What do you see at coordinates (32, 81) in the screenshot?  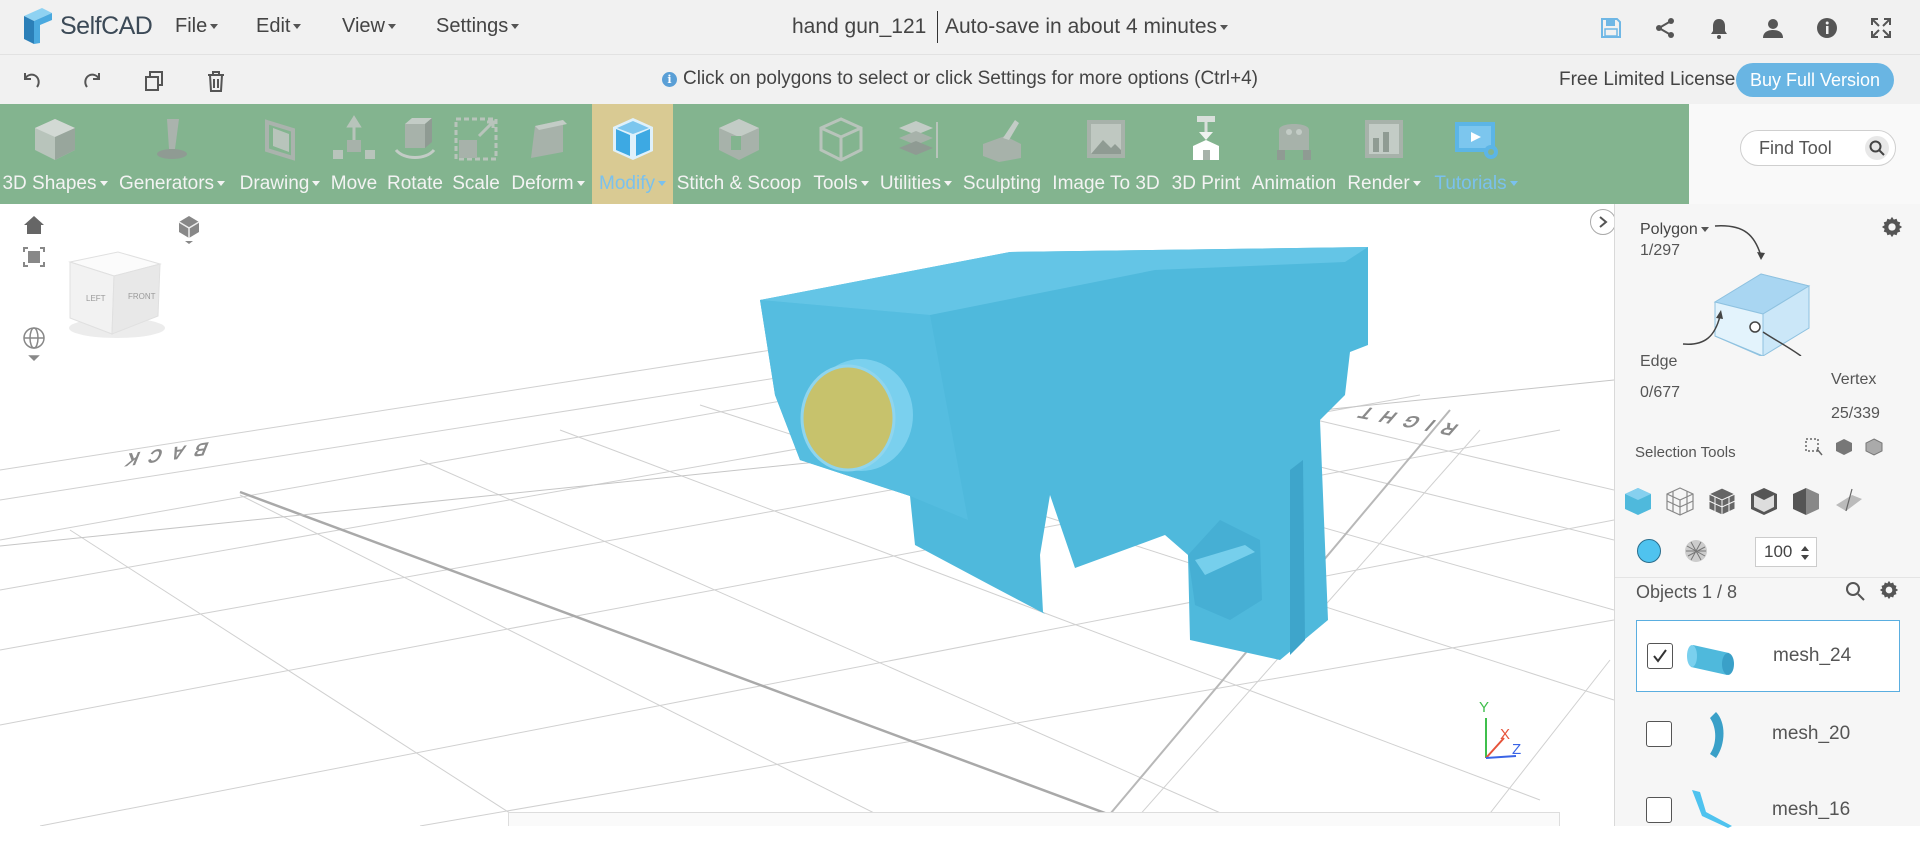 I see `undo-icon` at bounding box center [32, 81].